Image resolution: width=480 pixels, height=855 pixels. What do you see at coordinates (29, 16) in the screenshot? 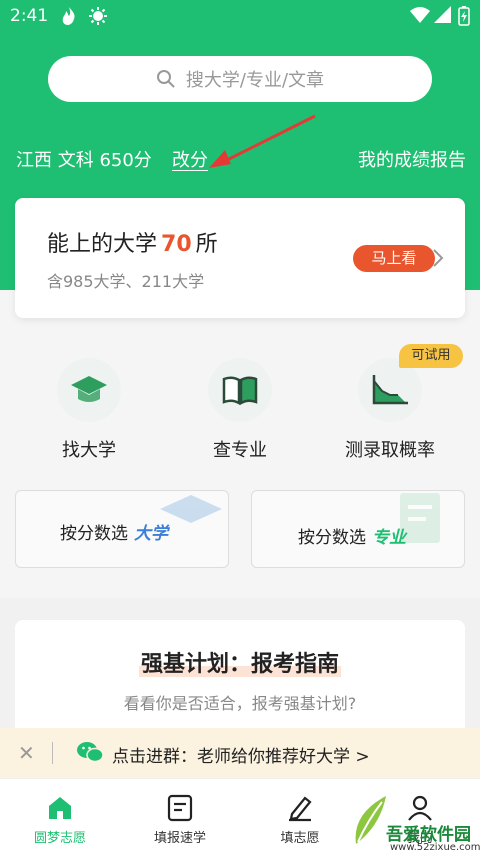
I see `status-time: 2:41` at bounding box center [29, 16].